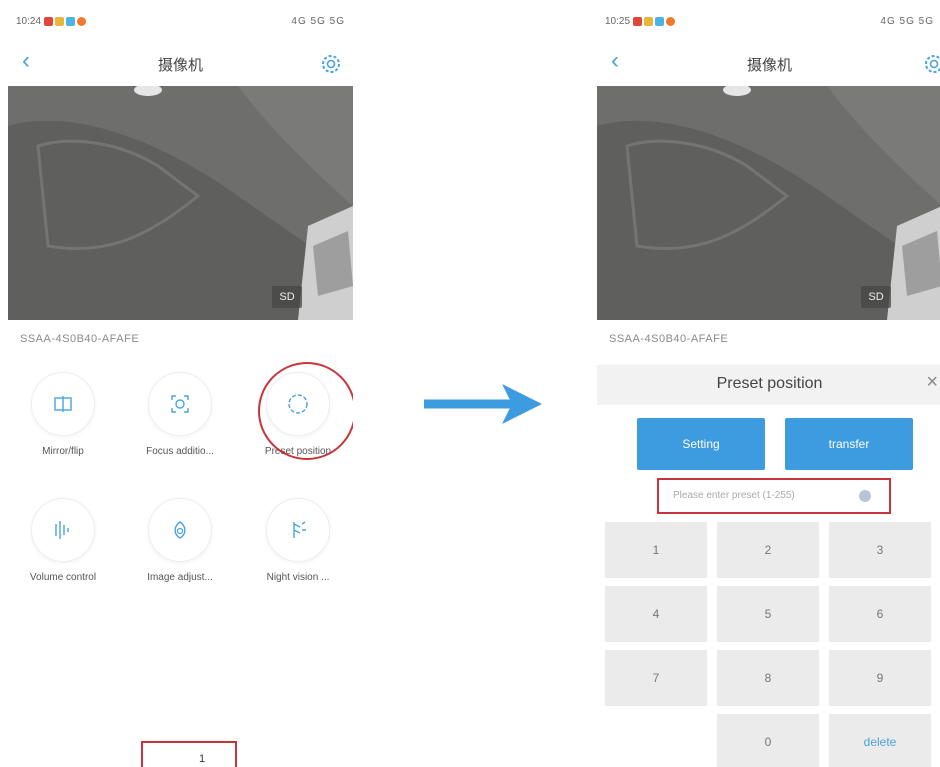  I want to click on page-indicator: 1, so click(202, 759).